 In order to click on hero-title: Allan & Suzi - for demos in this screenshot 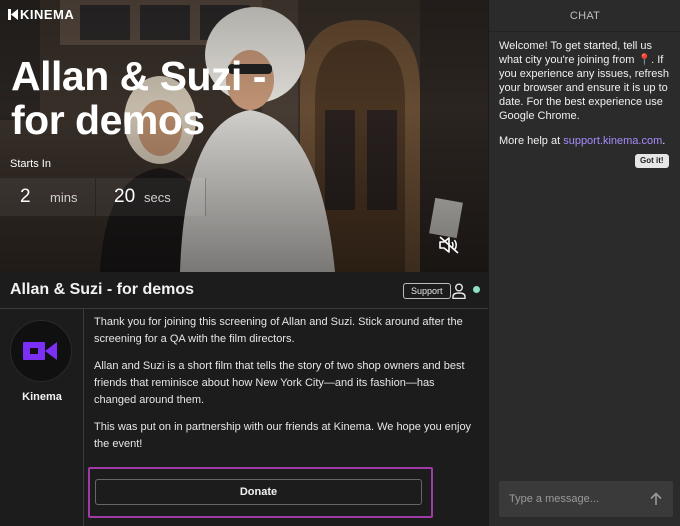, I will do `click(138, 98)`.